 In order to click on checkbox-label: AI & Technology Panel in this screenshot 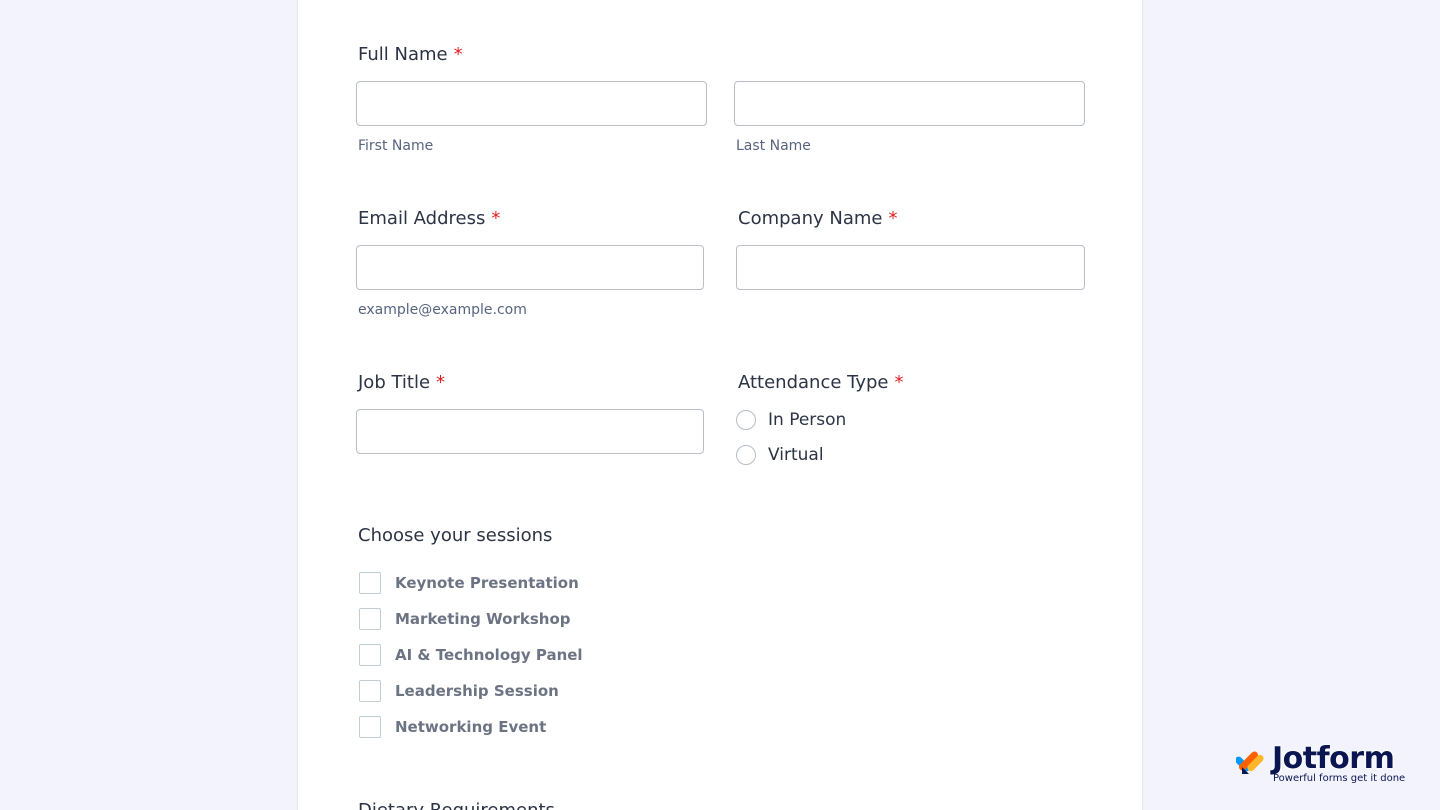, I will do `click(489, 655)`.